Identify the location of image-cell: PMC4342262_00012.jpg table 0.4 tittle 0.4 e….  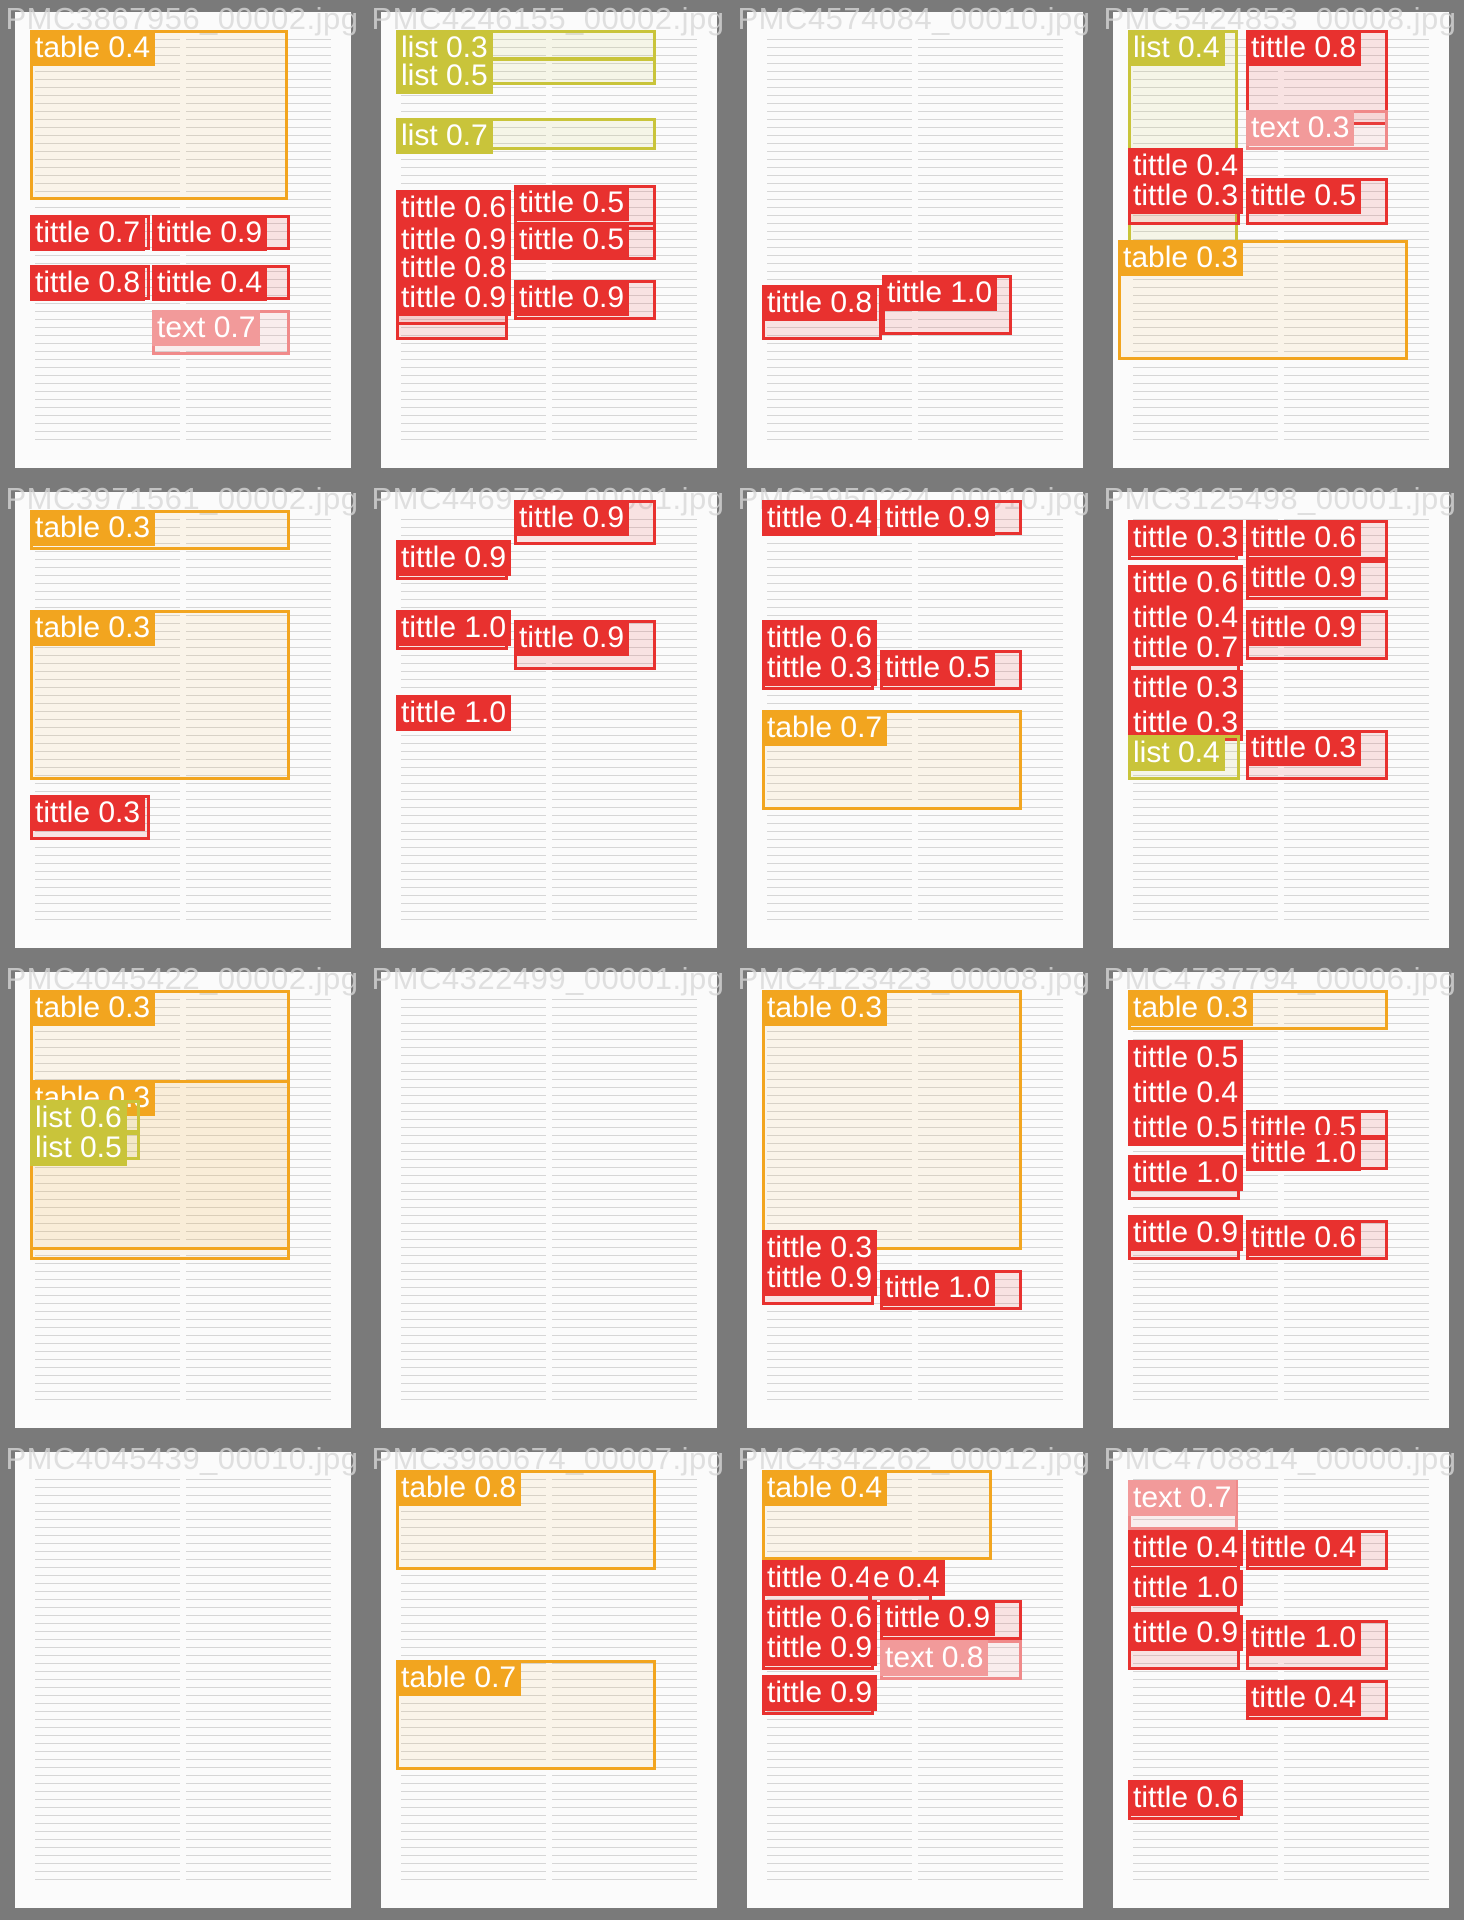
(915, 1680).